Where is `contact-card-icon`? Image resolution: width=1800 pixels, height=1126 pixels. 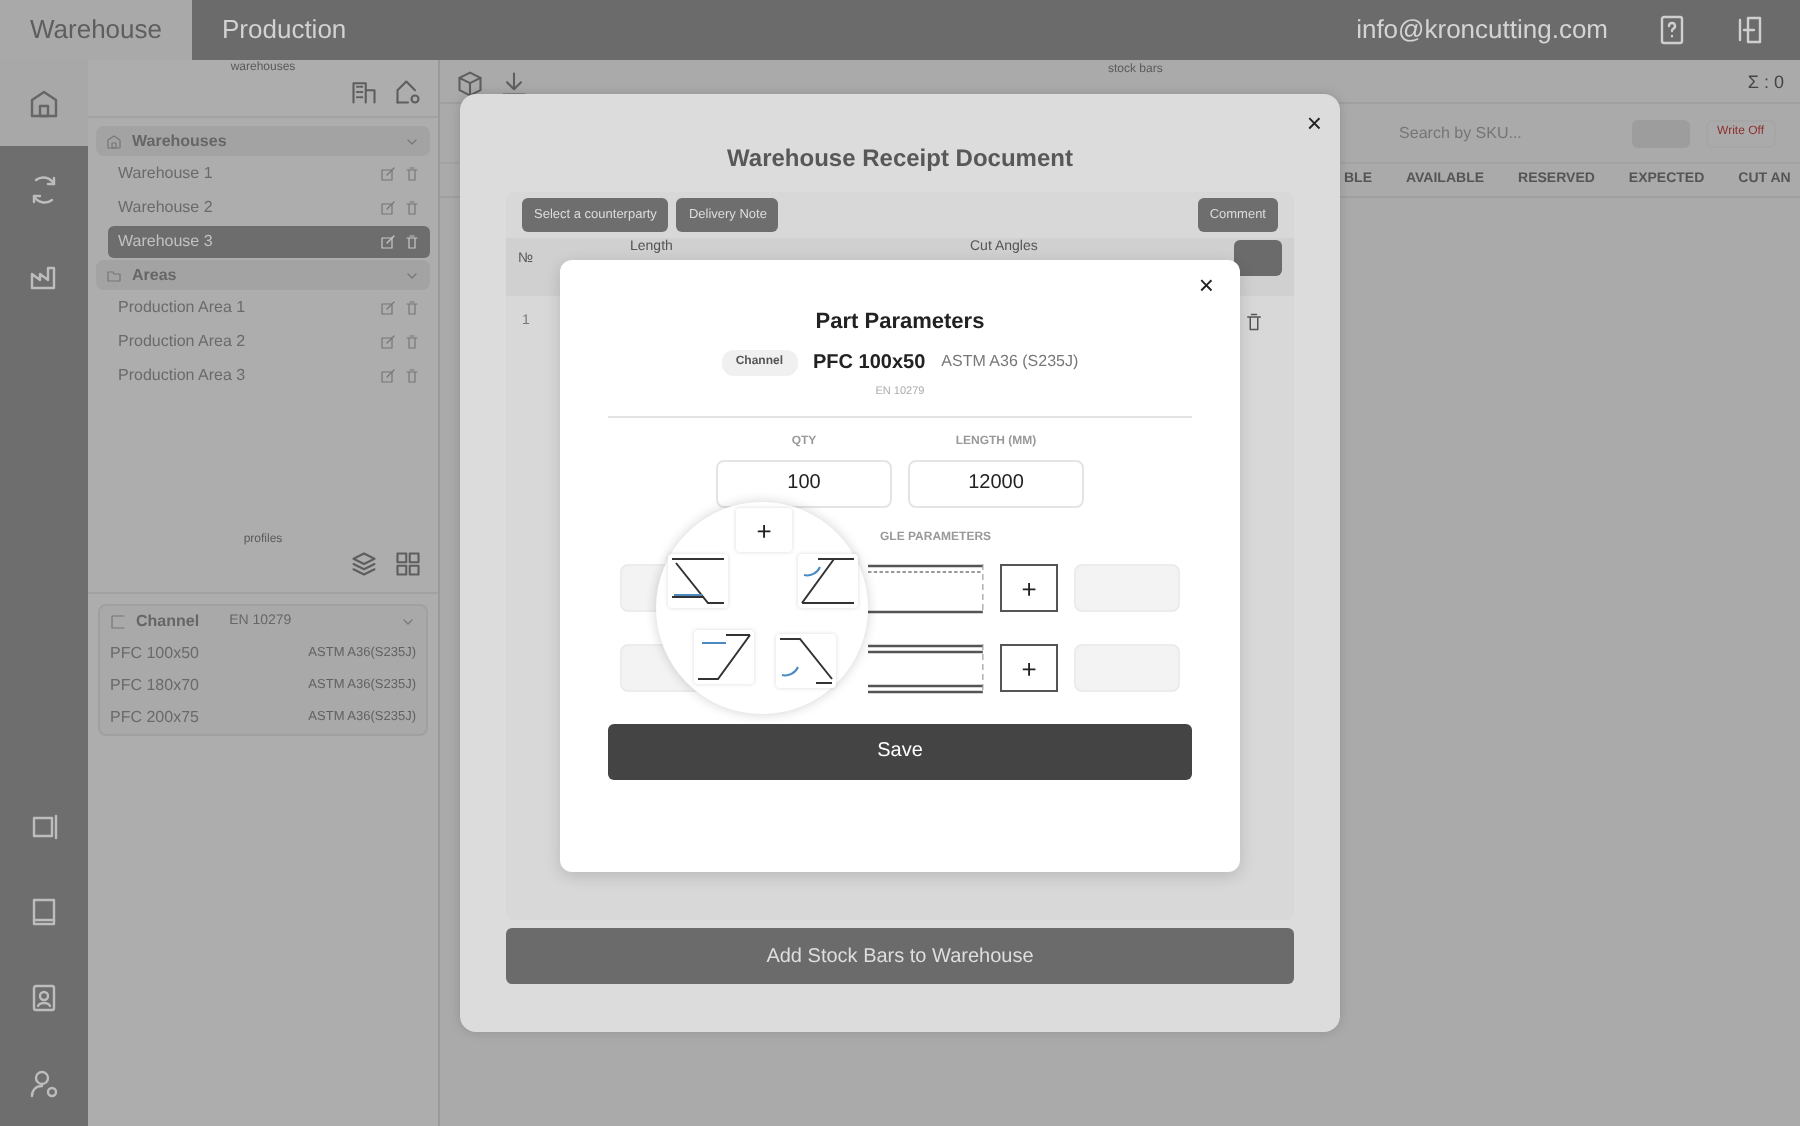
contact-card-icon is located at coordinates (44, 997).